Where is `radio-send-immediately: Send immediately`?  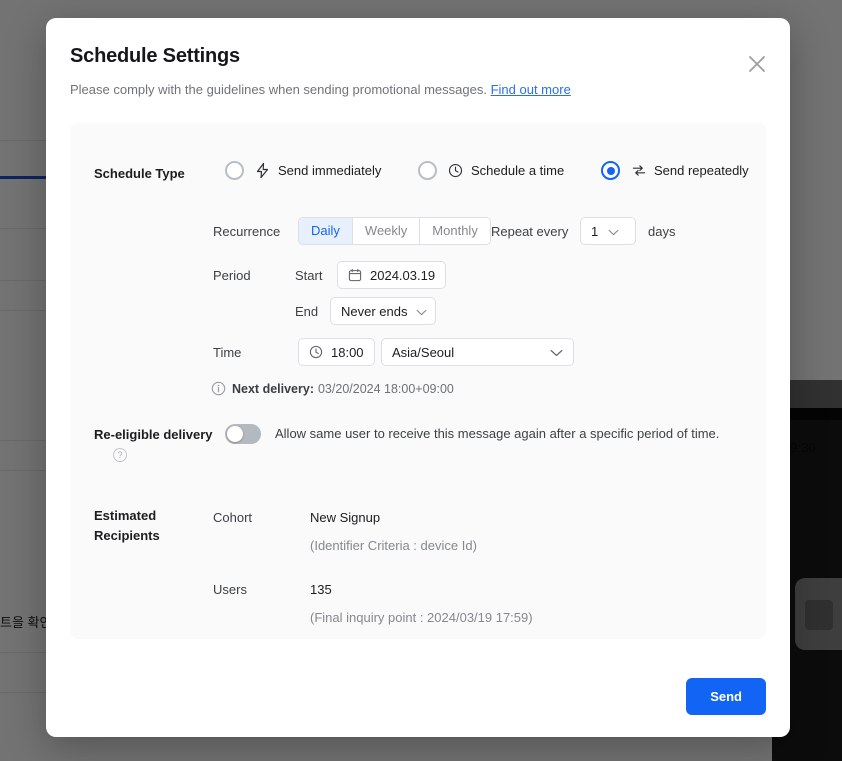
radio-send-immediately: Send immediately is located at coordinates (303, 170).